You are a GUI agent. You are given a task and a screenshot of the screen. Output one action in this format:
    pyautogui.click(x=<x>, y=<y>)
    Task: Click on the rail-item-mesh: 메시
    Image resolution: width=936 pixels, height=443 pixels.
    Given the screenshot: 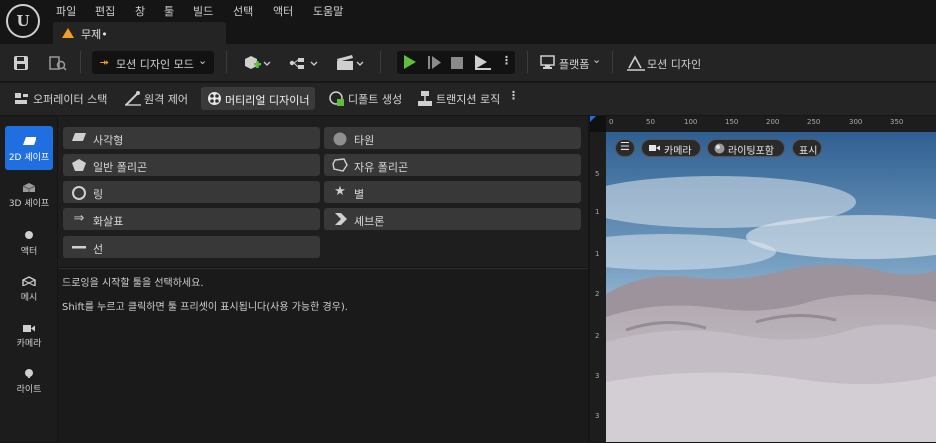 What is the action you would take?
    pyautogui.click(x=29, y=290)
    